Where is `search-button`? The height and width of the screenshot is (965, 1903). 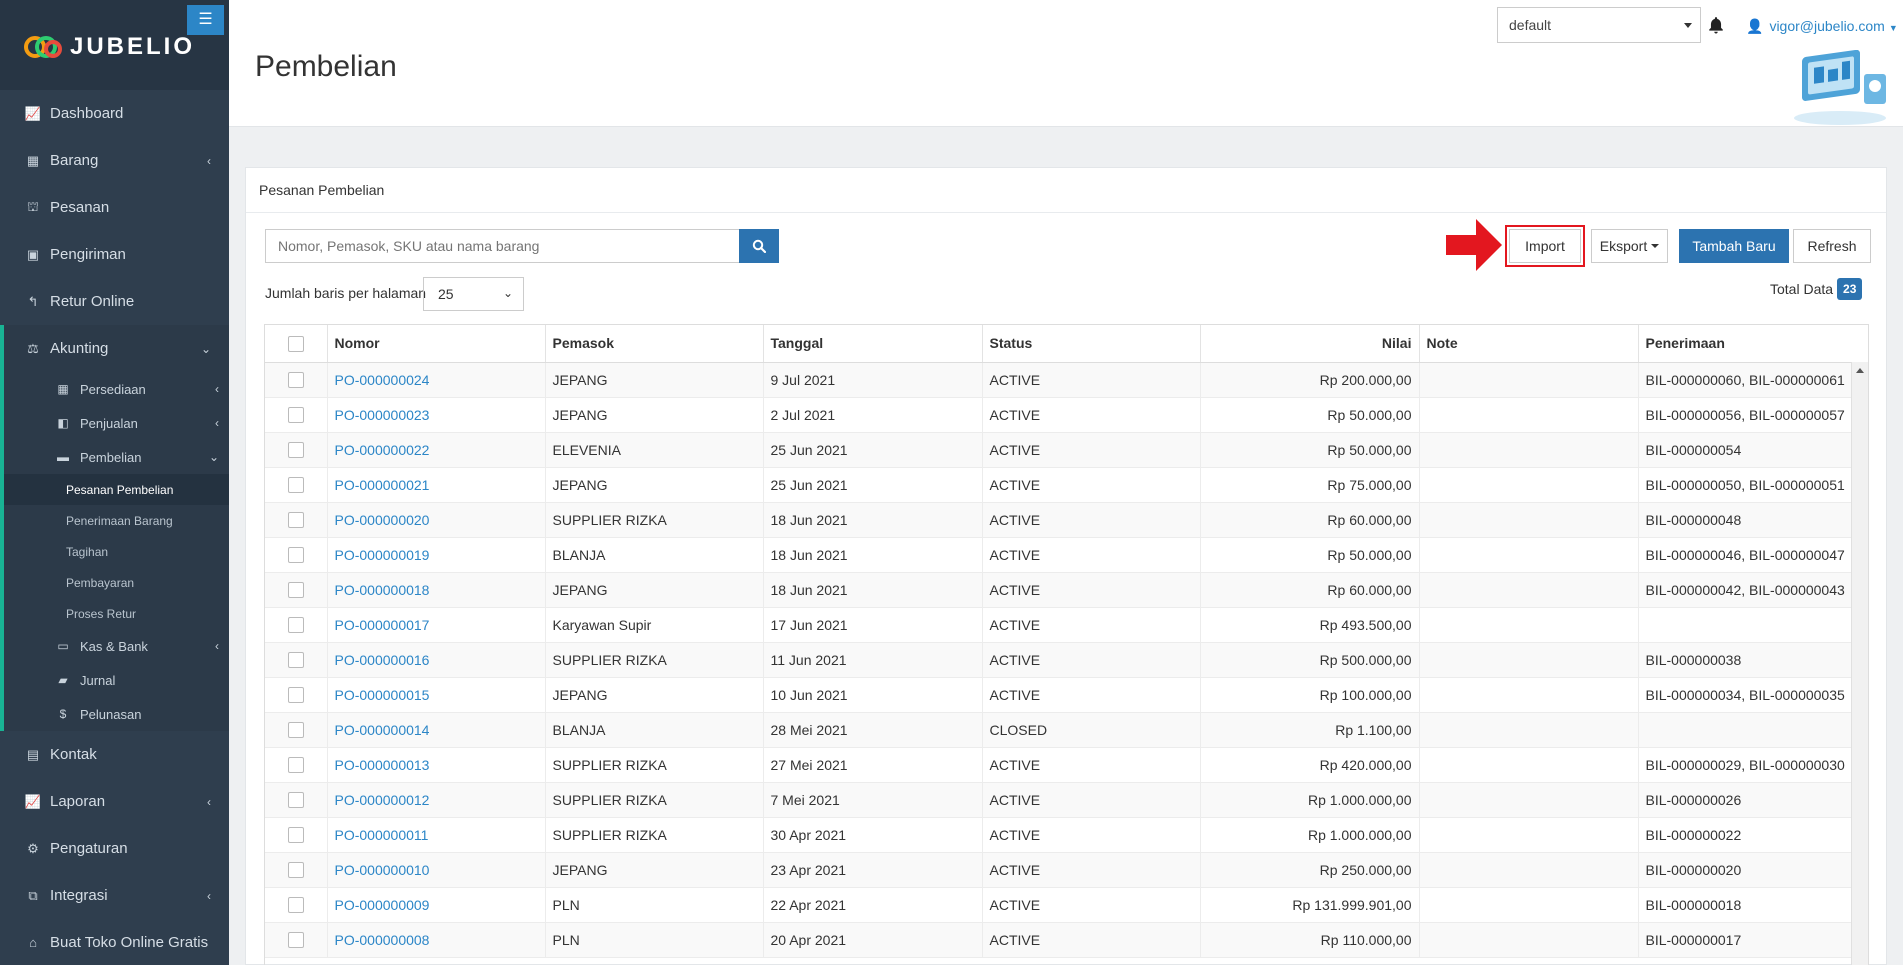 search-button is located at coordinates (759, 246).